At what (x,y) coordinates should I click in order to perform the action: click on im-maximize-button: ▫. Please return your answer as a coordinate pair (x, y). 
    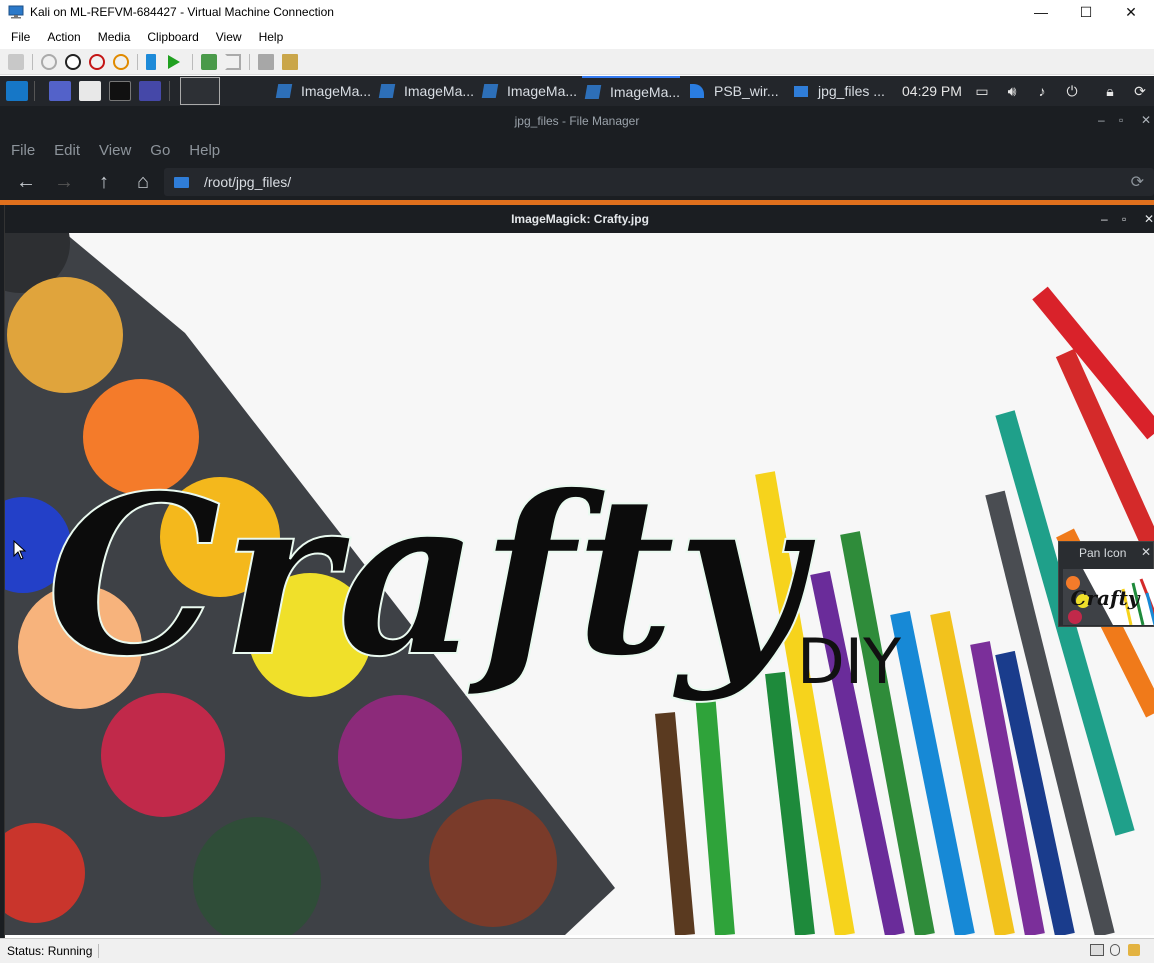
    Looking at the image, I should click on (1124, 219).